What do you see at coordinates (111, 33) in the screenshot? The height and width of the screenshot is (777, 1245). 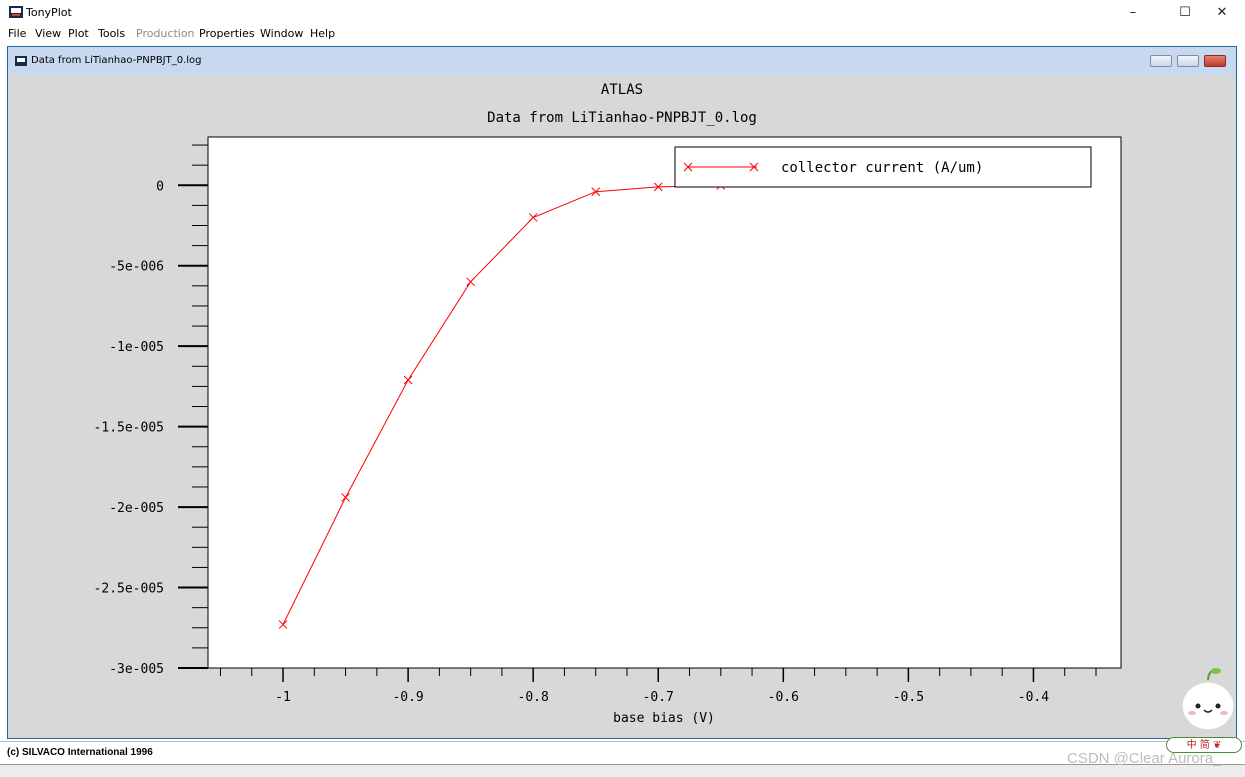 I see `menu-tools: Tools` at bounding box center [111, 33].